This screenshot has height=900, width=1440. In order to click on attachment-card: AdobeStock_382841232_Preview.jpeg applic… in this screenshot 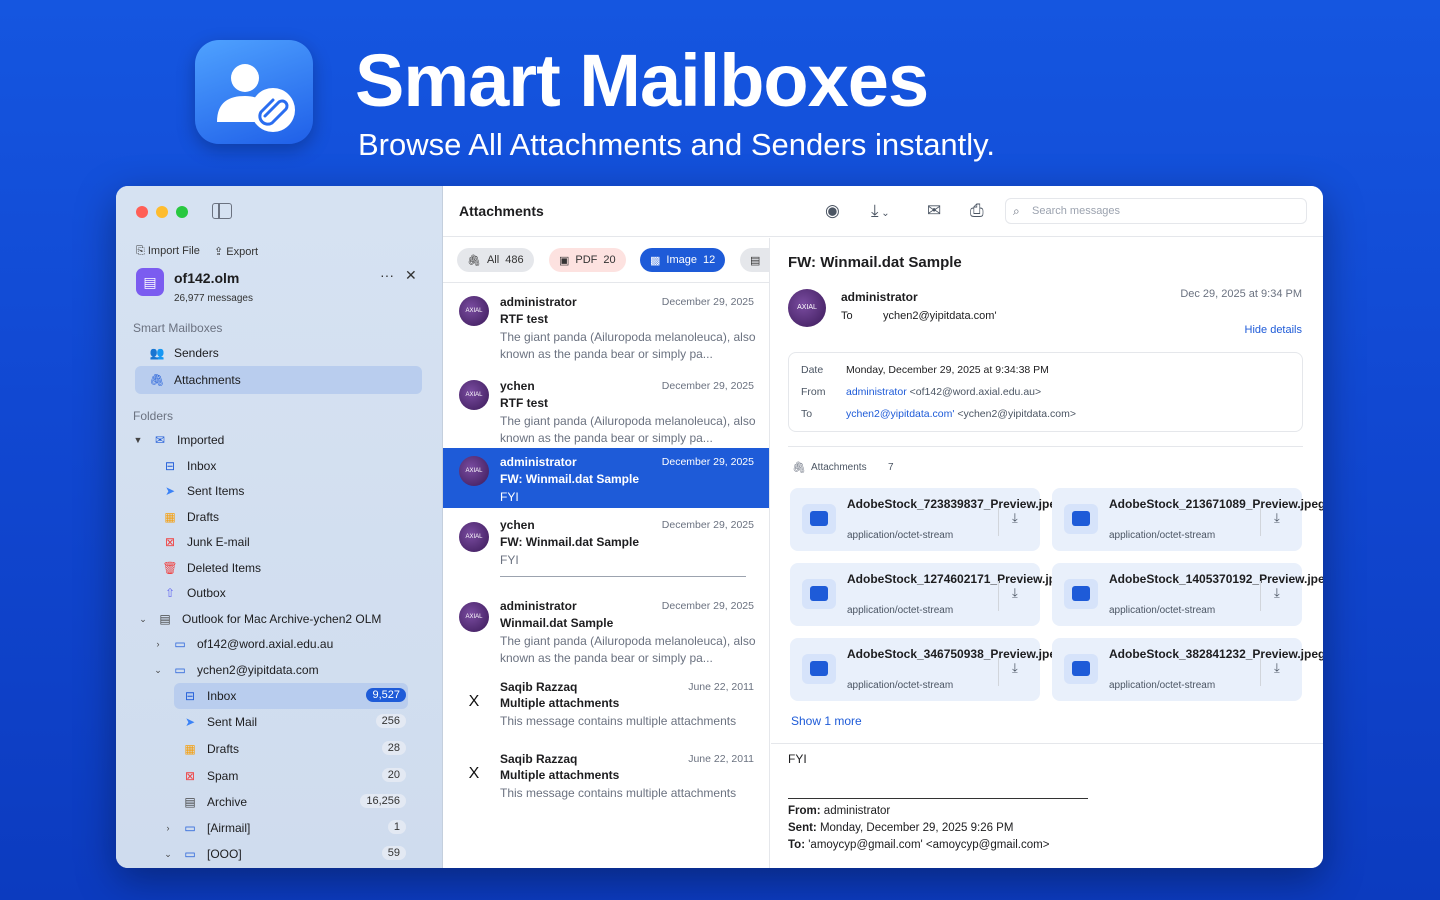, I will do `click(1187, 669)`.